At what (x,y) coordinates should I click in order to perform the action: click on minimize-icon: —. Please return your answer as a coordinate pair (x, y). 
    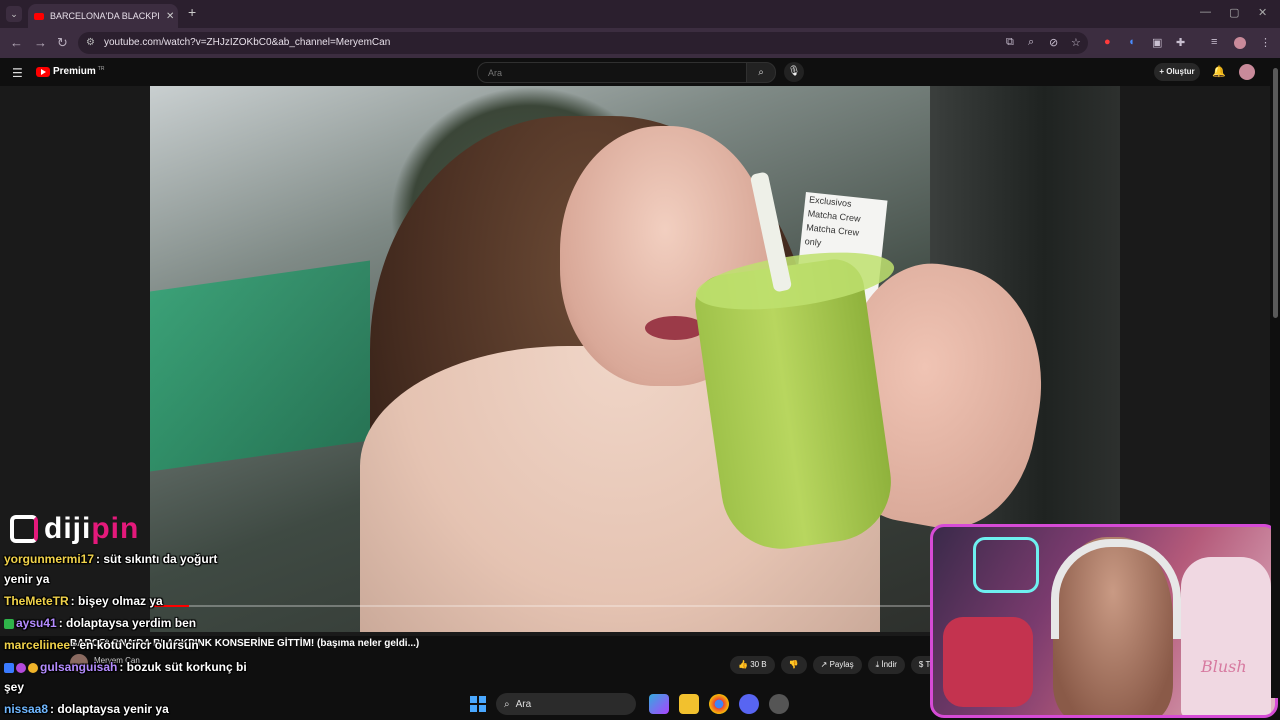
    Looking at the image, I should click on (1205, 12).